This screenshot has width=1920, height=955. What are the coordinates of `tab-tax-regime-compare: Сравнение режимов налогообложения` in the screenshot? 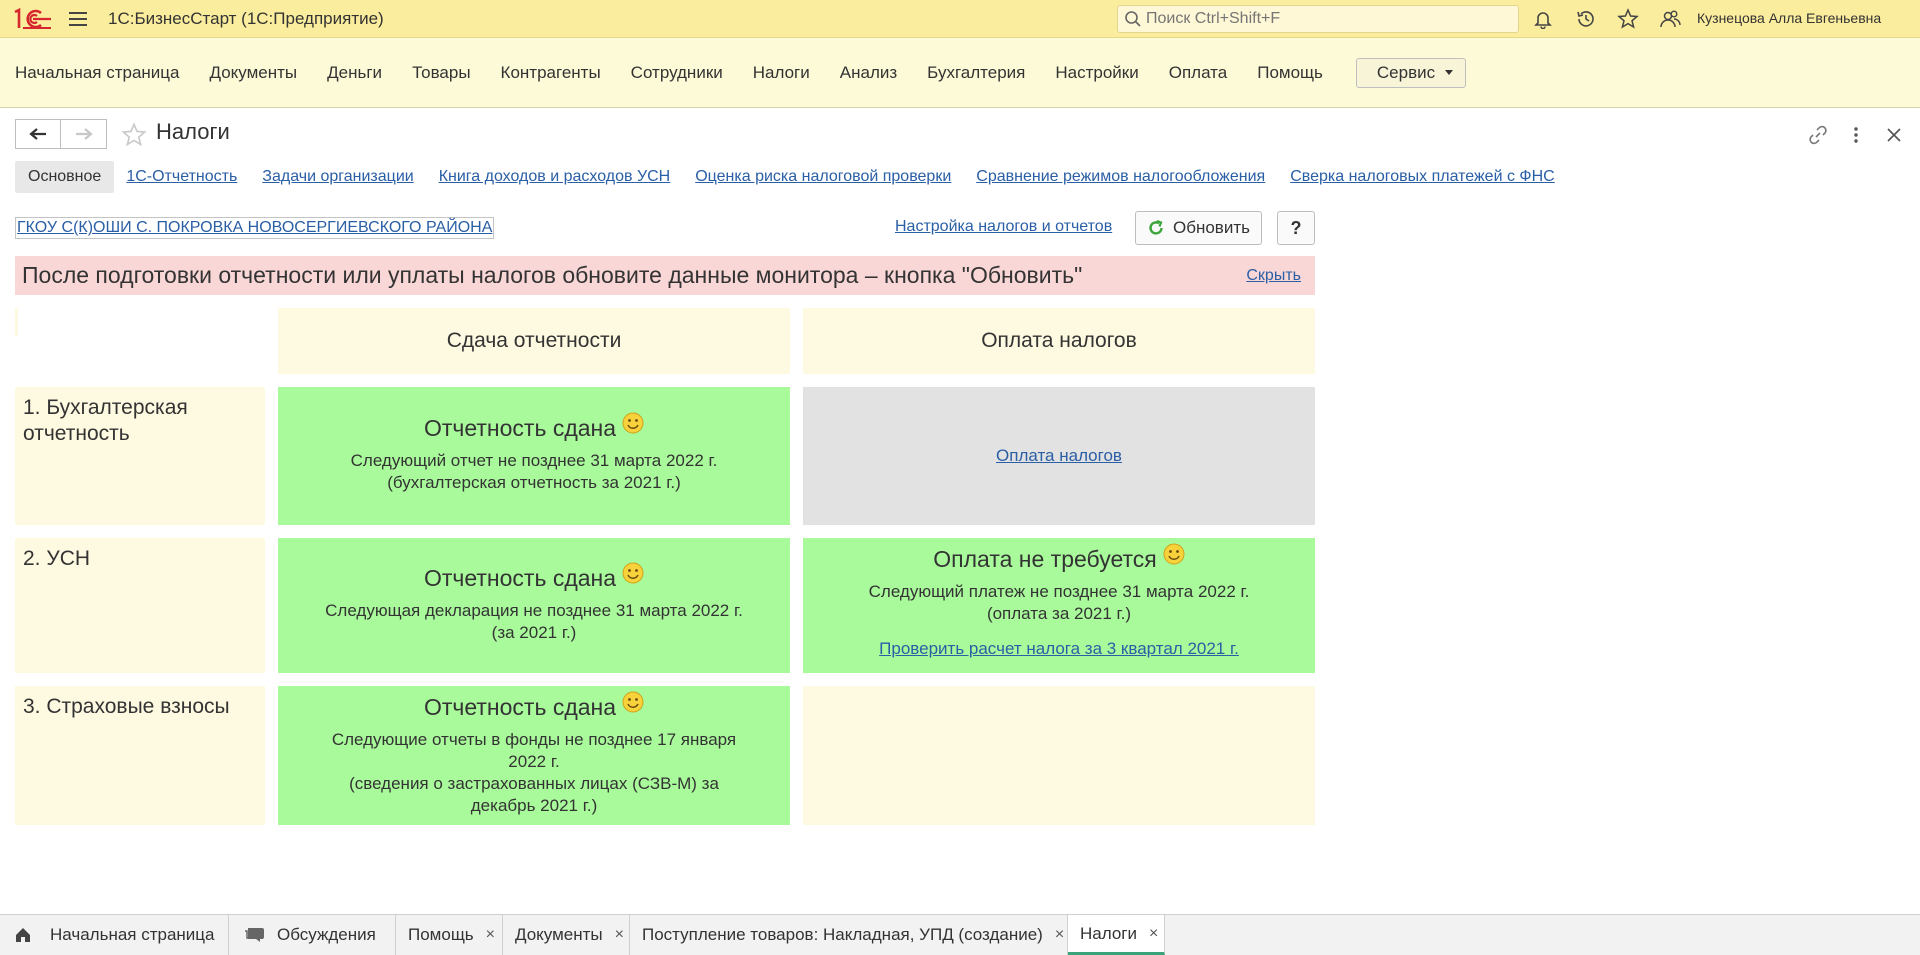 It's located at (1120, 177).